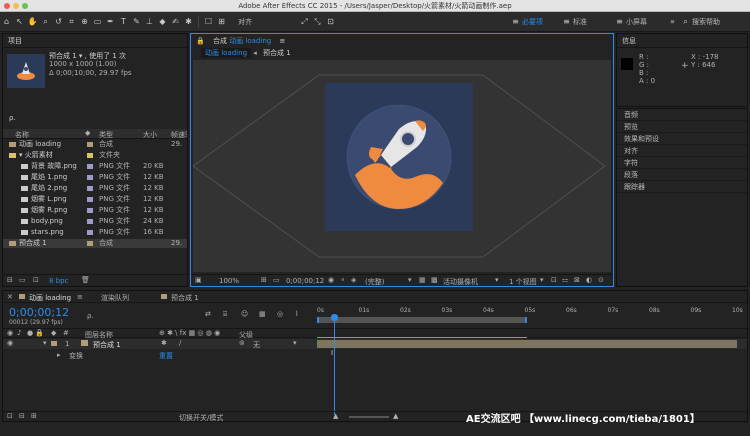 The width and height of the screenshot is (750, 436). What do you see at coordinates (244, 314) in the screenshot?
I see `shy-layers-icon: ☺` at bounding box center [244, 314].